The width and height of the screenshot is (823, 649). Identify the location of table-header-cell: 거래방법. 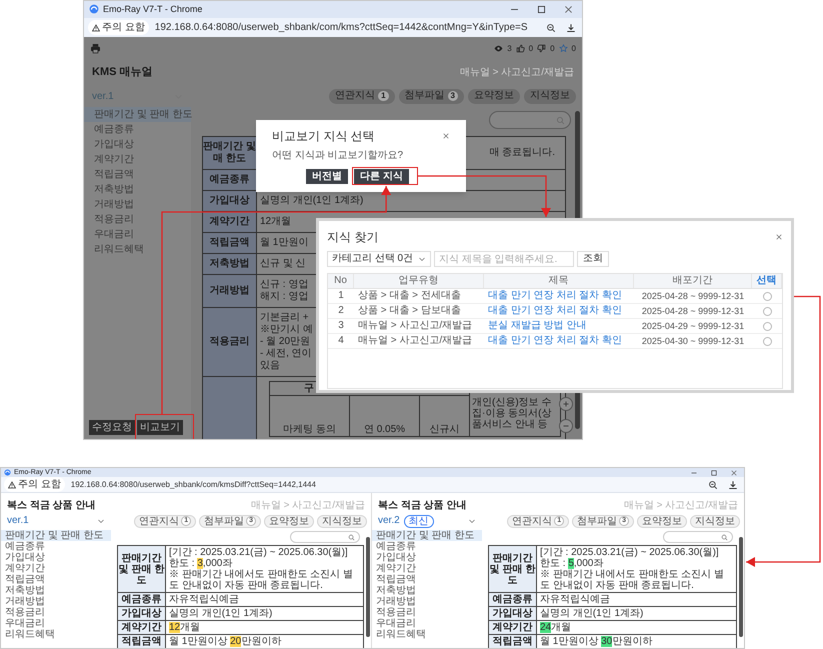
(230, 291).